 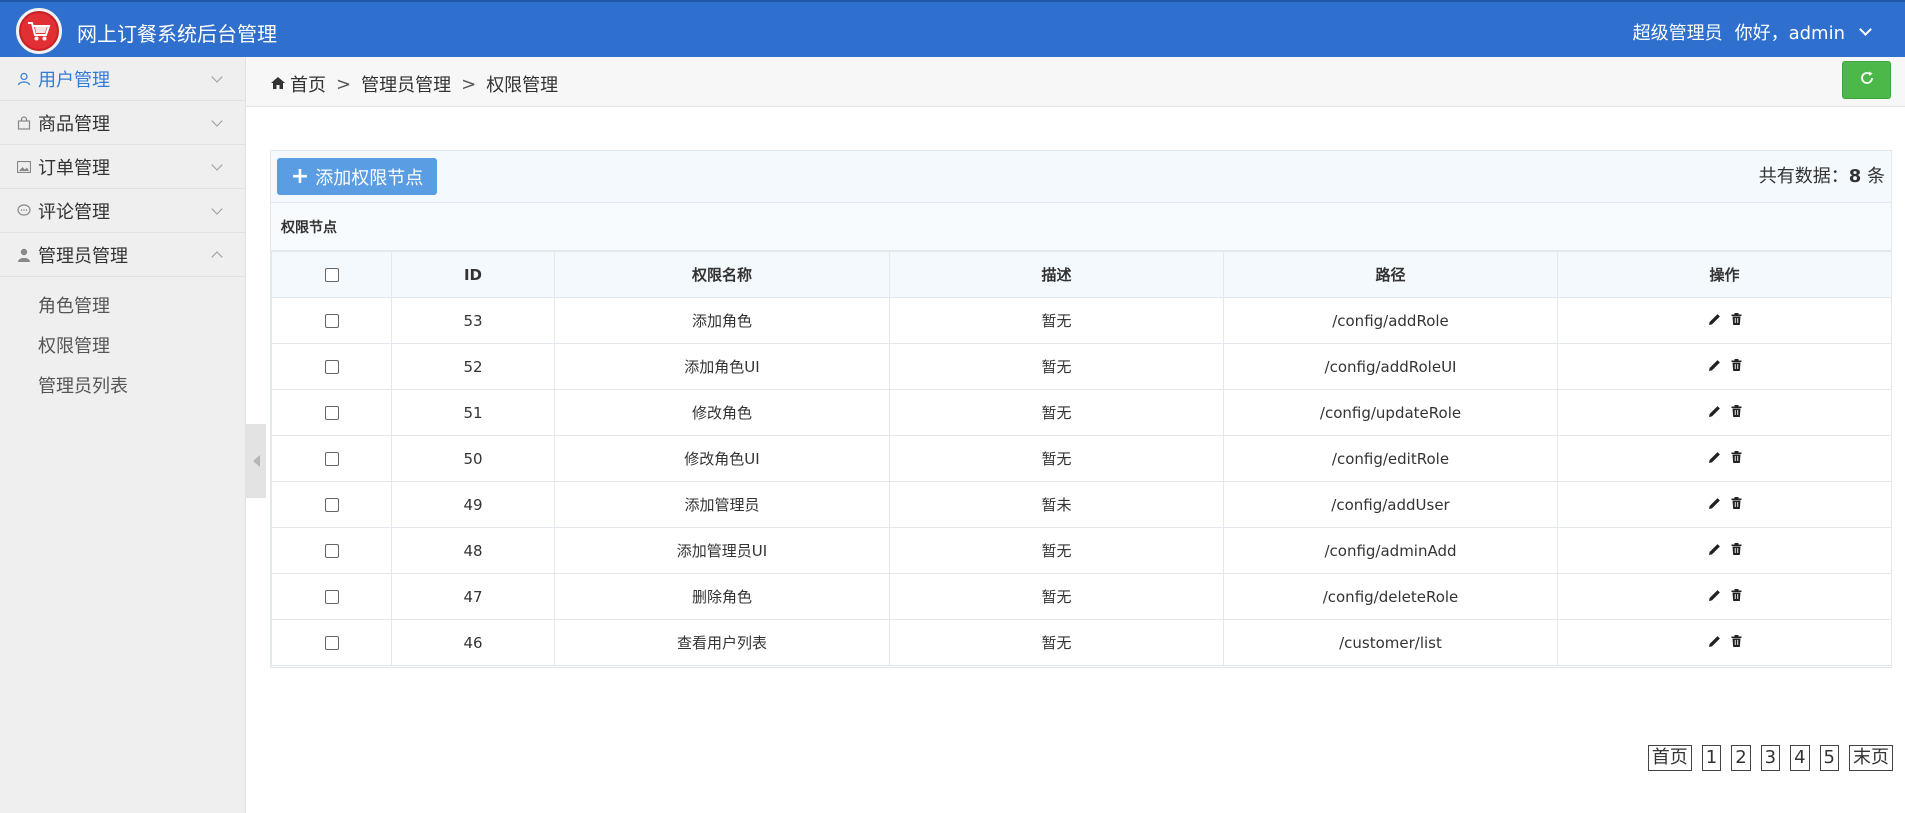 I want to click on sidebar-item-admins: 管理员管理, so click(x=122, y=255).